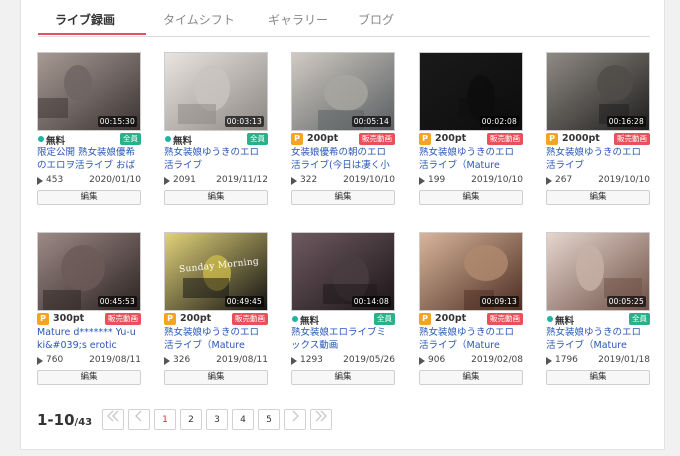 The image size is (680, 456). Describe the element at coordinates (115, 180) in the screenshot. I see `upload-date: 2020/01/10` at that location.